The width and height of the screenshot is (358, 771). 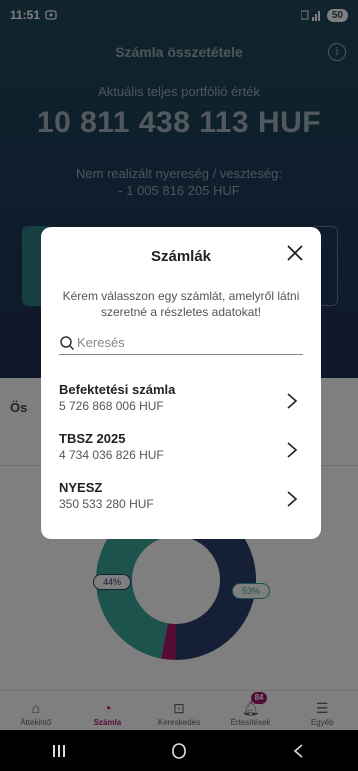 I want to click on modal-title: Számlák, so click(x=181, y=256).